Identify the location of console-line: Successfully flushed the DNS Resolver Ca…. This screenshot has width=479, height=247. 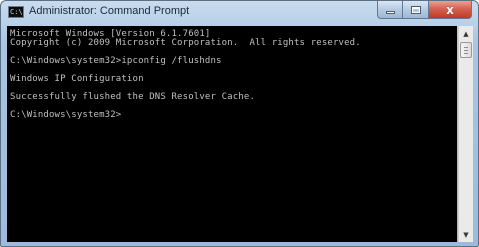
(133, 97).